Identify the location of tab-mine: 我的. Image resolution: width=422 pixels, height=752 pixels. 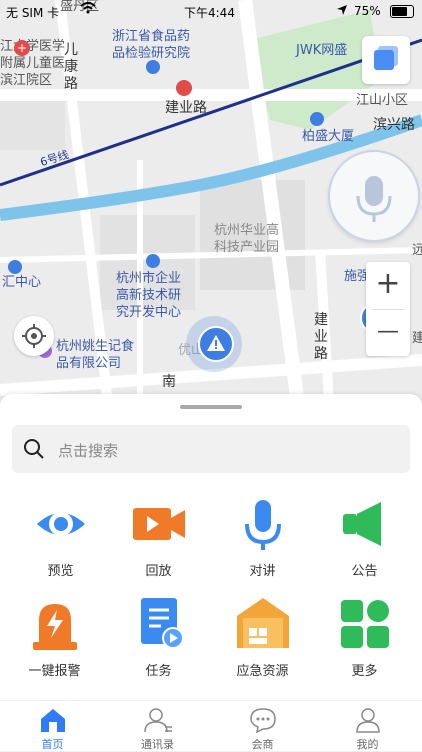
(367, 726).